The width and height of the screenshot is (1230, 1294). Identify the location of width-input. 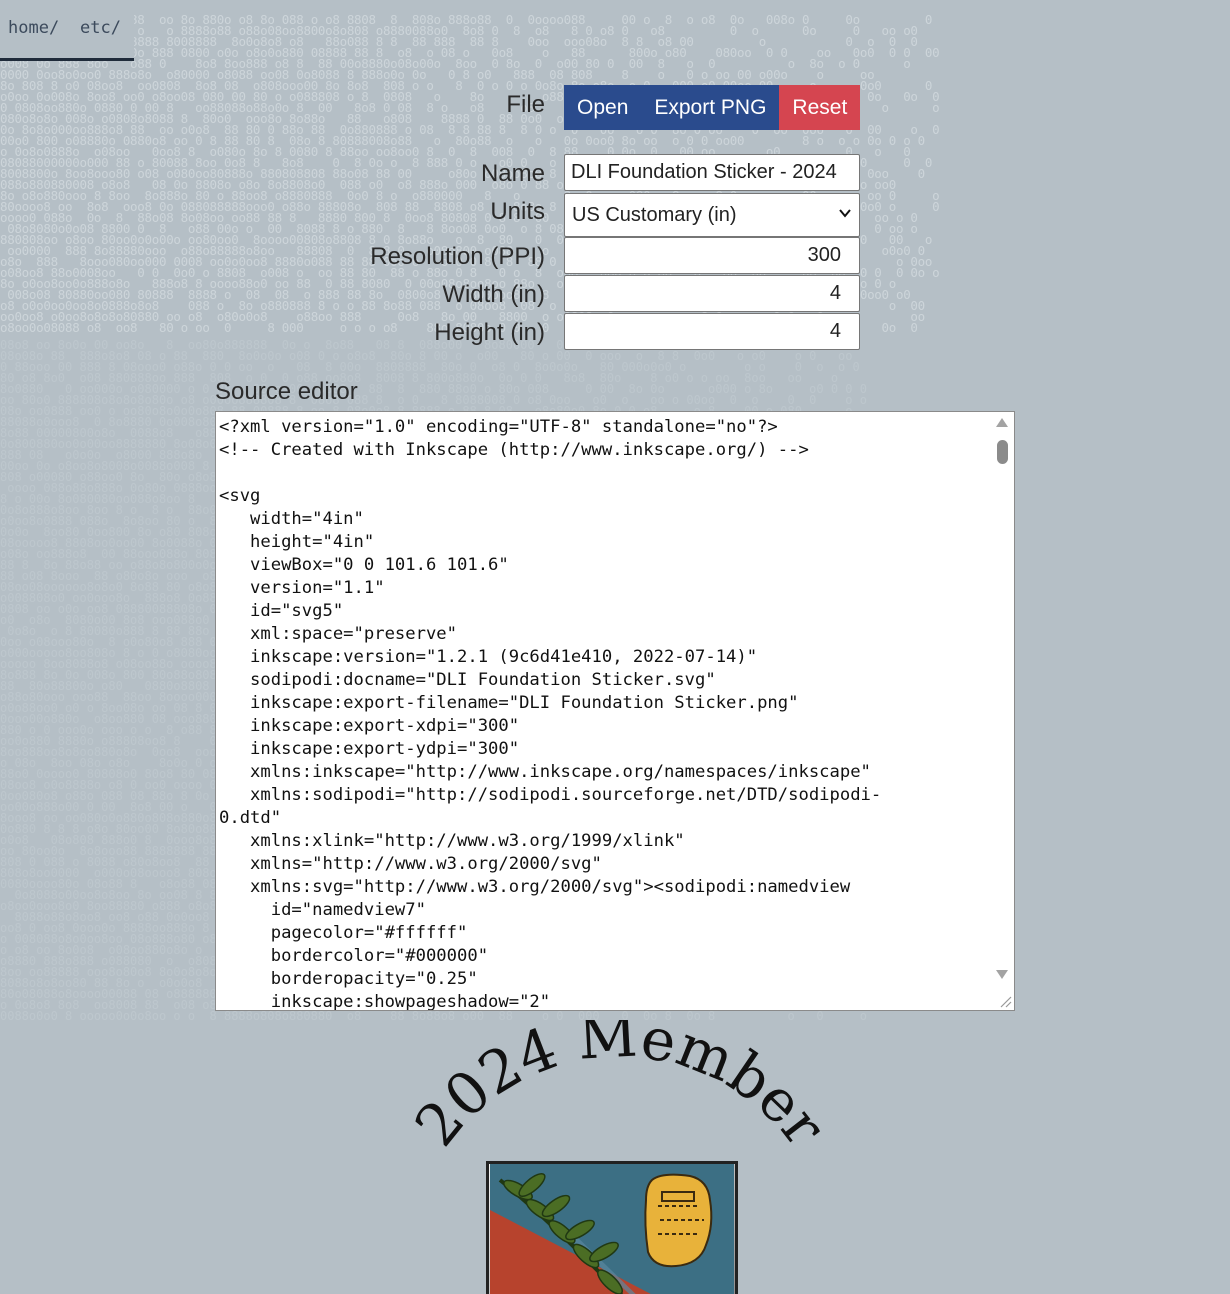
(712, 293).